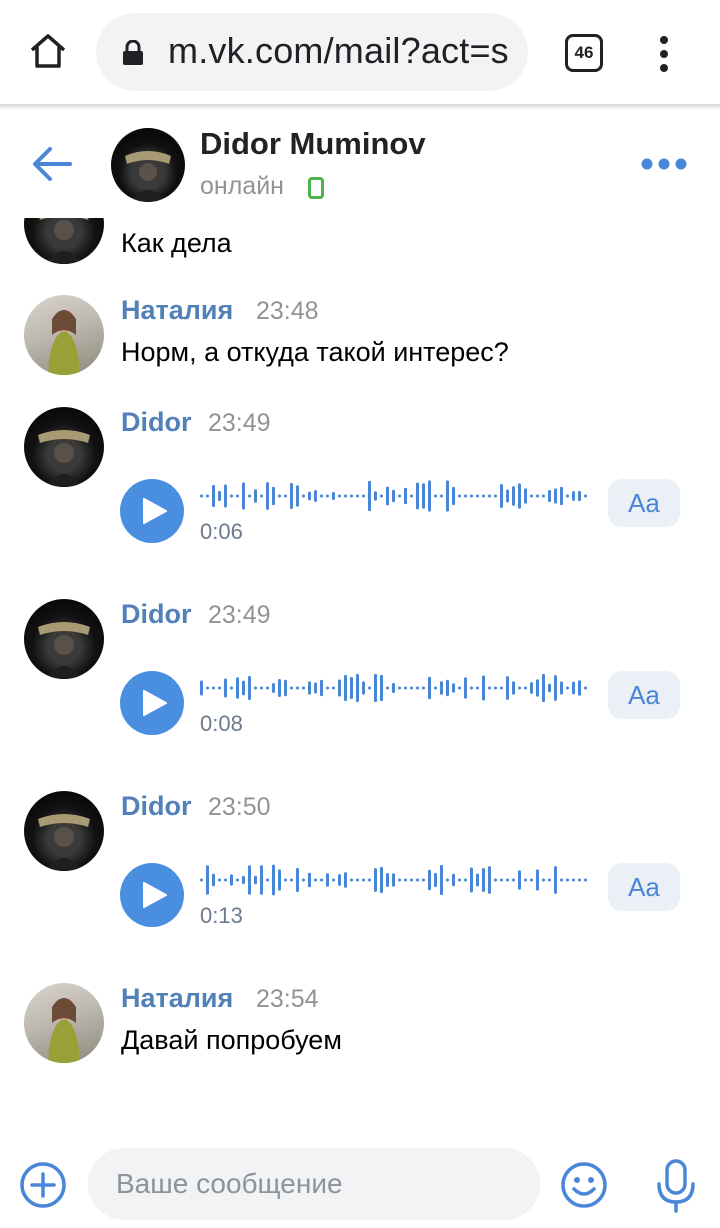 The image size is (720, 1228). I want to click on url-text: m.vk.com/mail?act=s, so click(338, 50).